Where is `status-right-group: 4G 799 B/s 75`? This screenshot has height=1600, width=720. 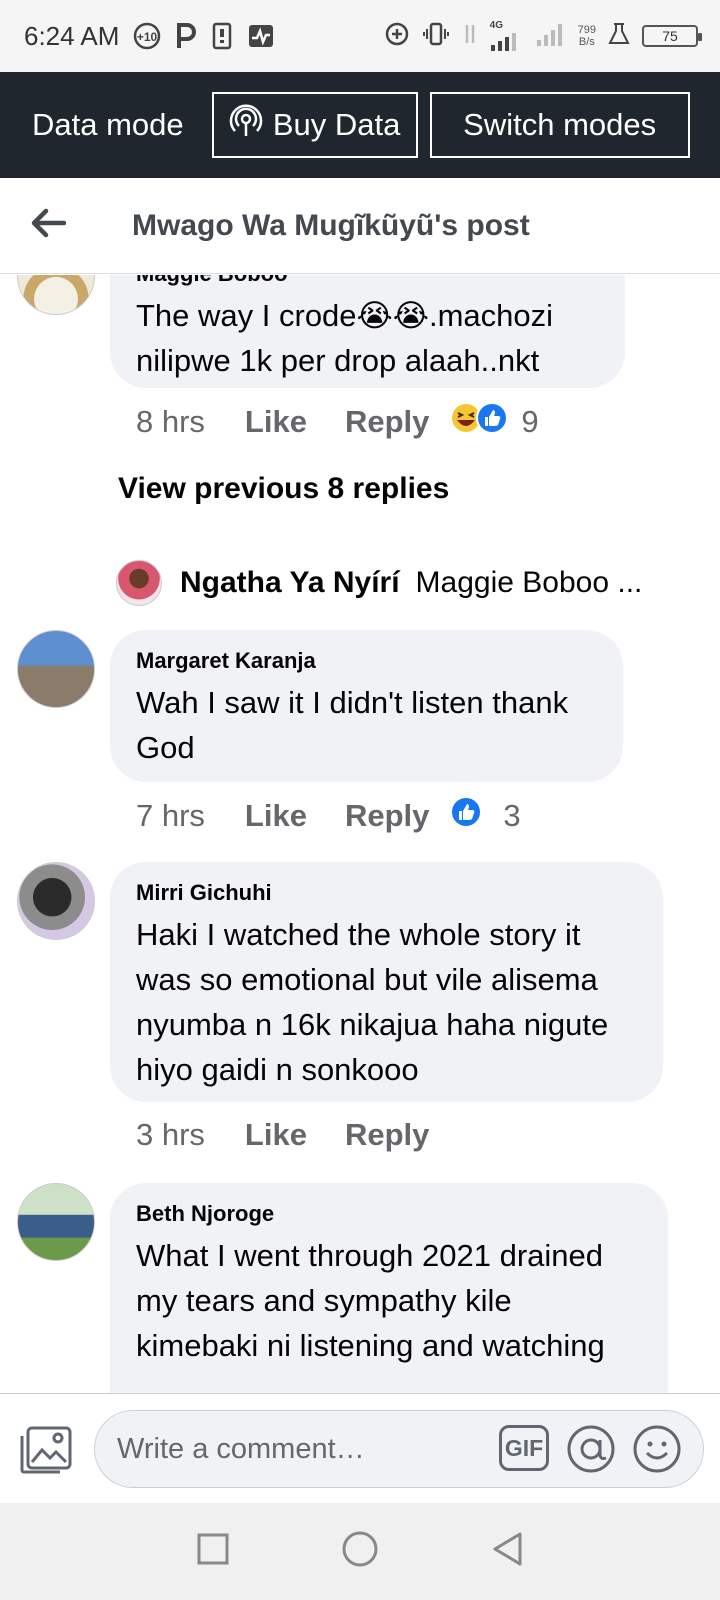
status-right-group: 4G 799 B/s 75 is located at coordinates (543, 36).